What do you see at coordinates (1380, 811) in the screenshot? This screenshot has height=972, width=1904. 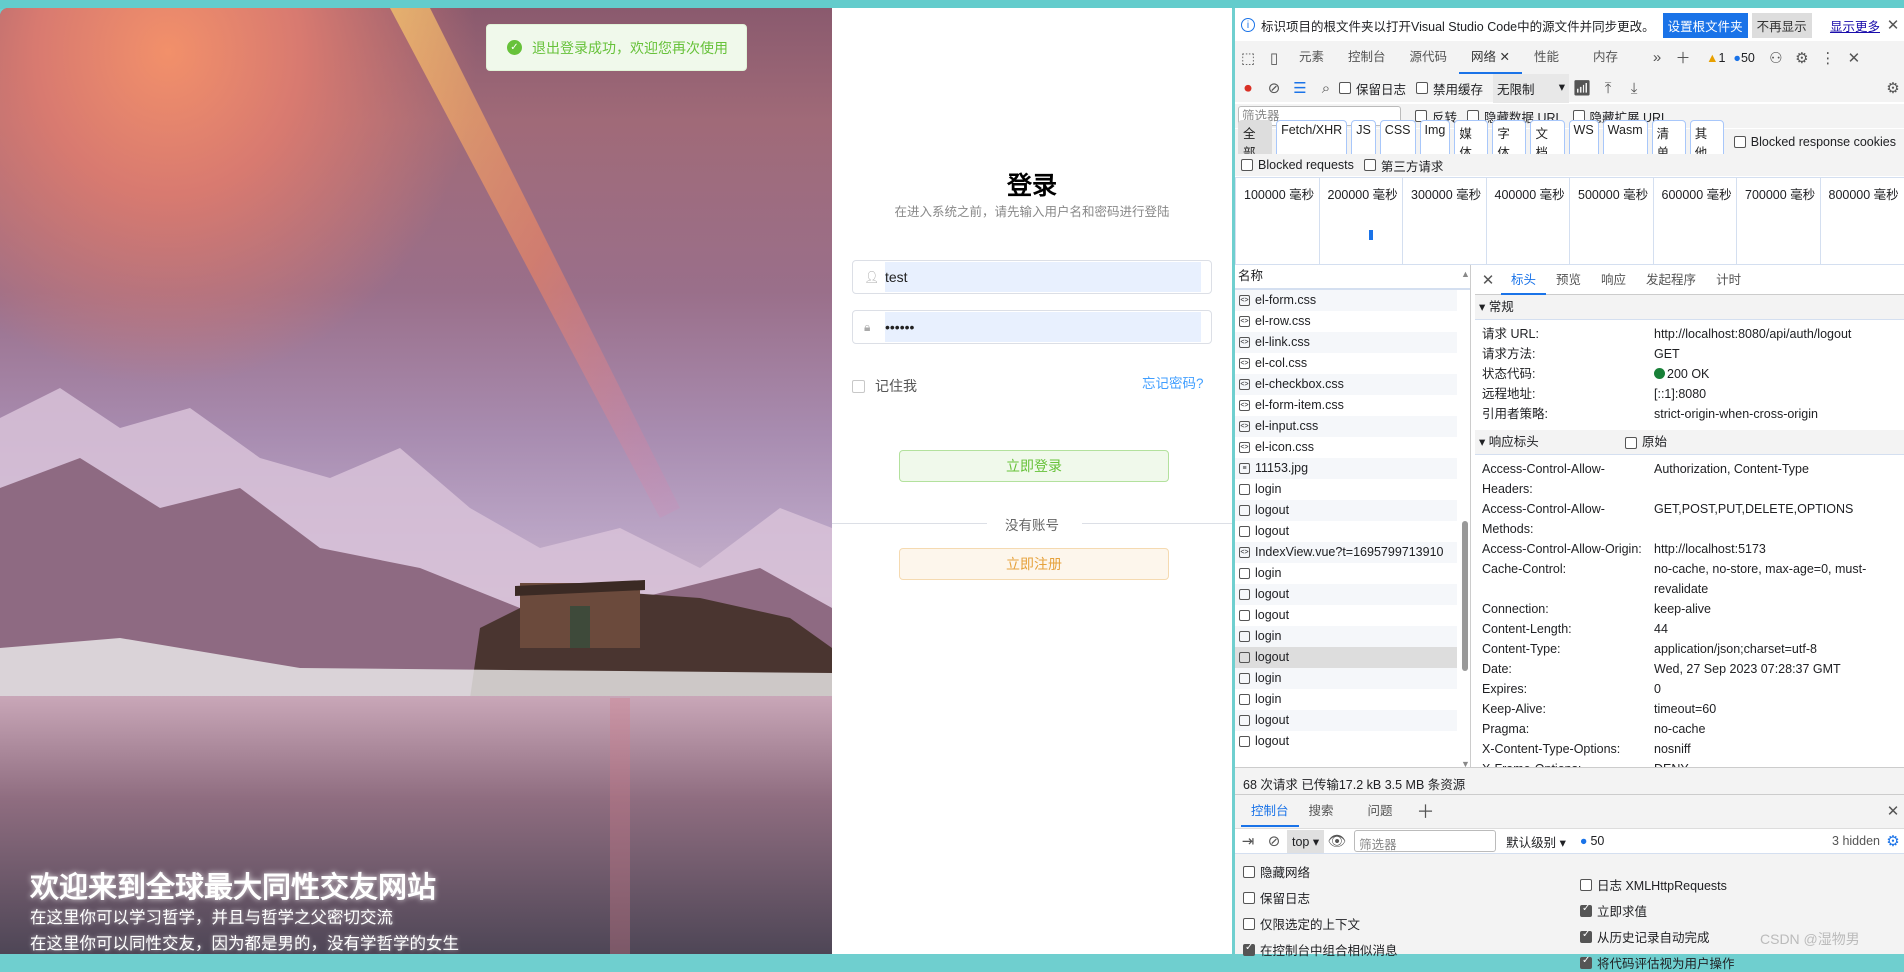 I see `drawer-tab-issues: 问题` at bounding box center [1380, 811].